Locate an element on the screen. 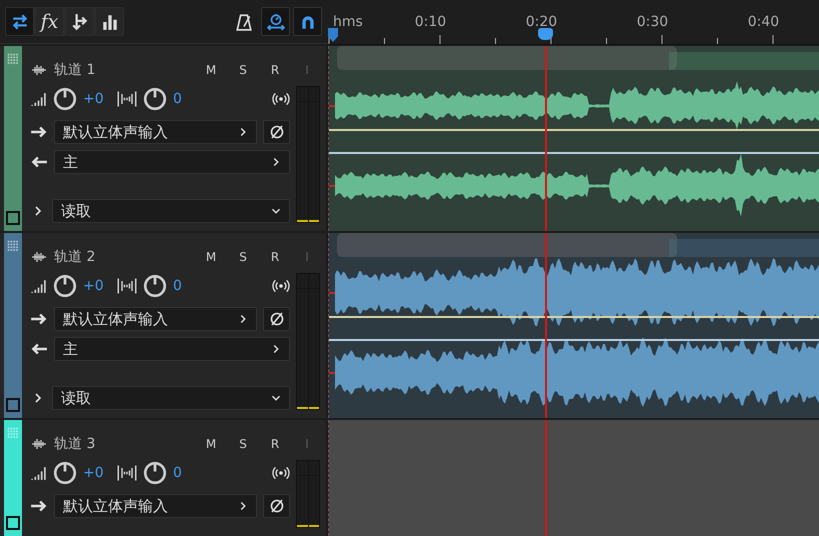  time-label: 0:10 is located at coordinates (431, 22).